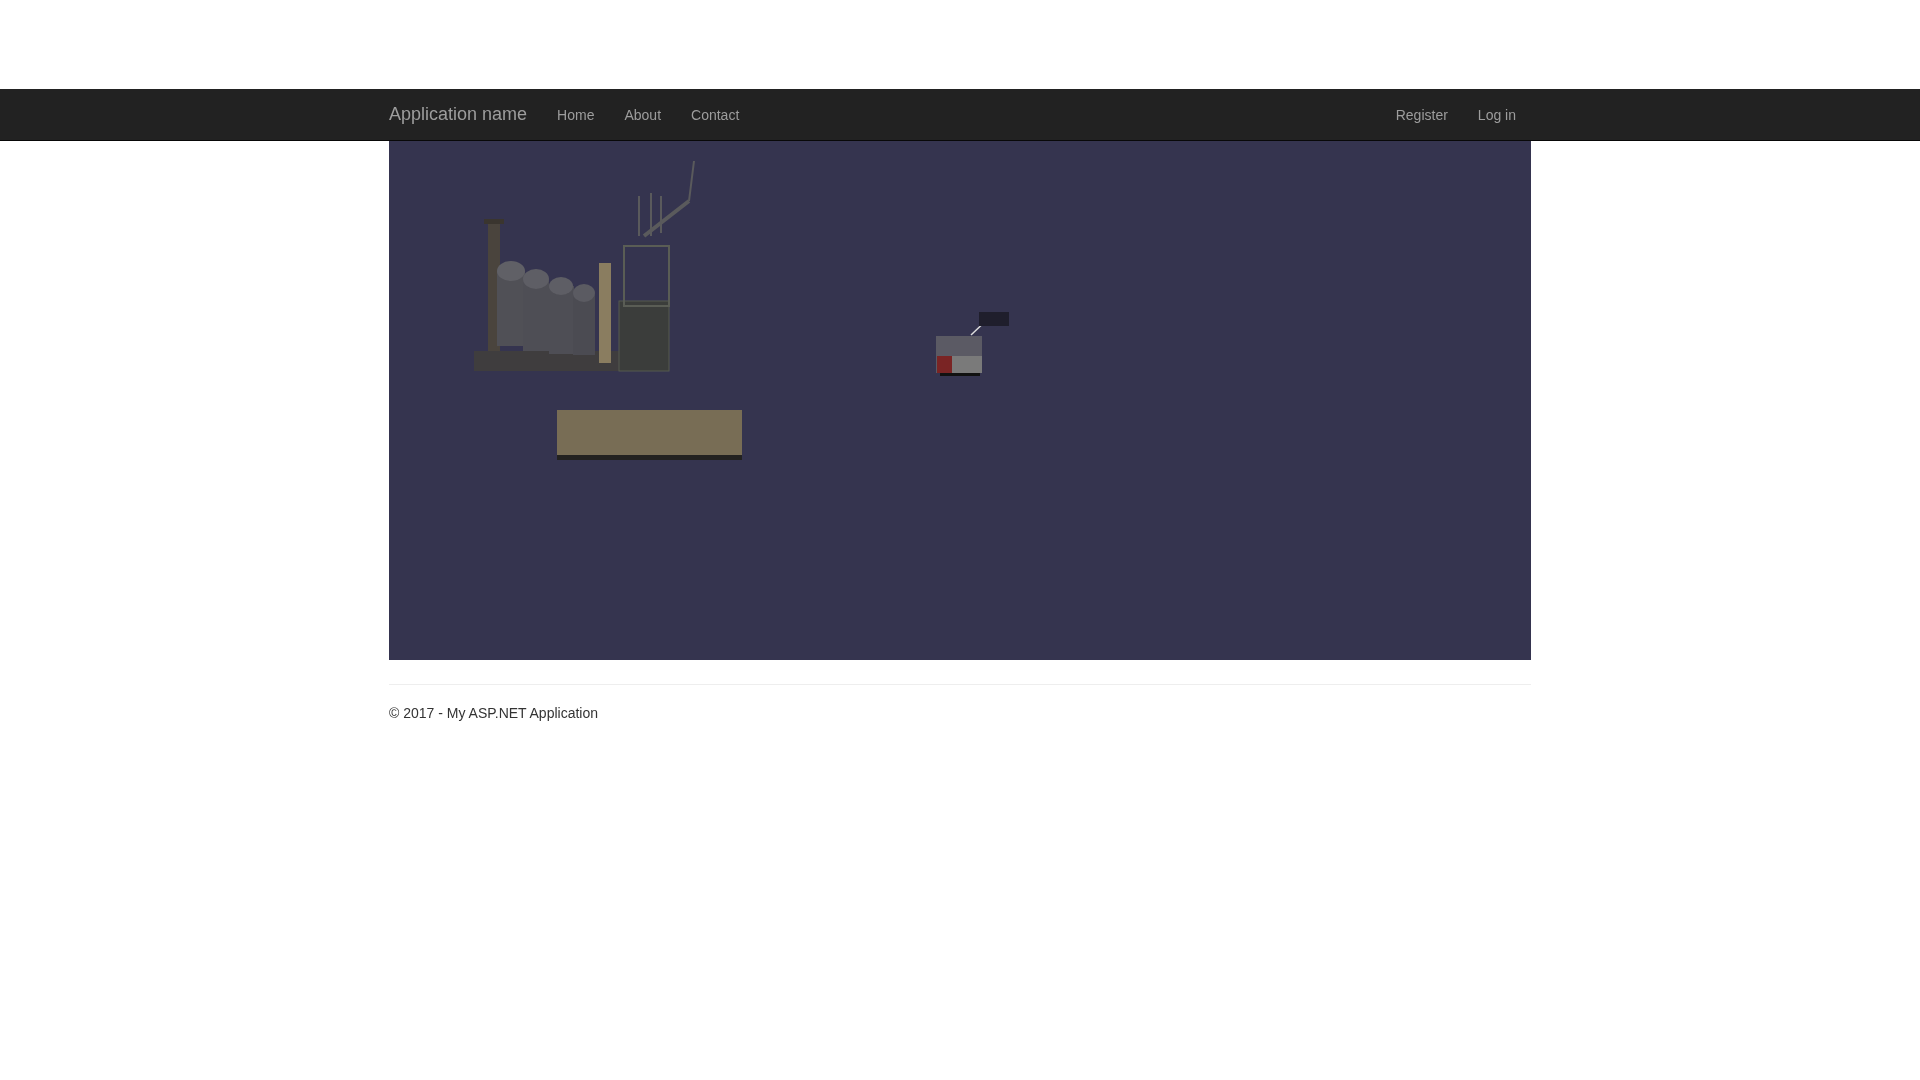 This screenshot has height=1080, width=1920. Describe the element at coordinates (1496, 114) in the screenshot. I see `account-link: Log in` at that location.